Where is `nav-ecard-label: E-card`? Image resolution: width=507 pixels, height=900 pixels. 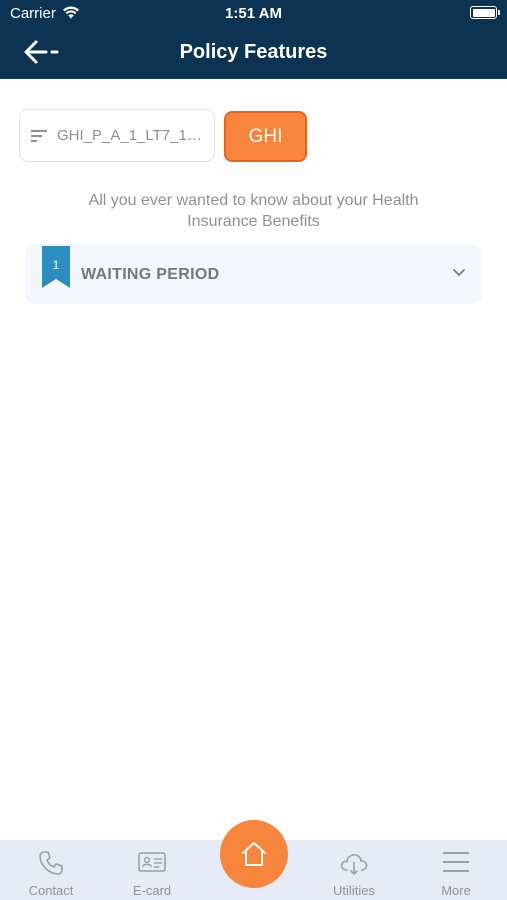 nav-ecard-label: E-card is located at coordinates (152, 890).